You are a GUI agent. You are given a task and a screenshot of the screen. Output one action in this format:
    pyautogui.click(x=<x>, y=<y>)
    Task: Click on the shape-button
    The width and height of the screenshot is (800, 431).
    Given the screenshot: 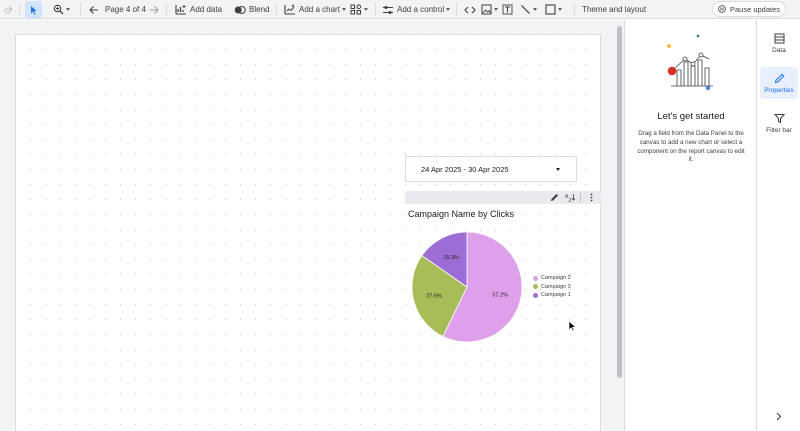 What is the action you would take?
    pyautogui.click(x=553, y=9)
    